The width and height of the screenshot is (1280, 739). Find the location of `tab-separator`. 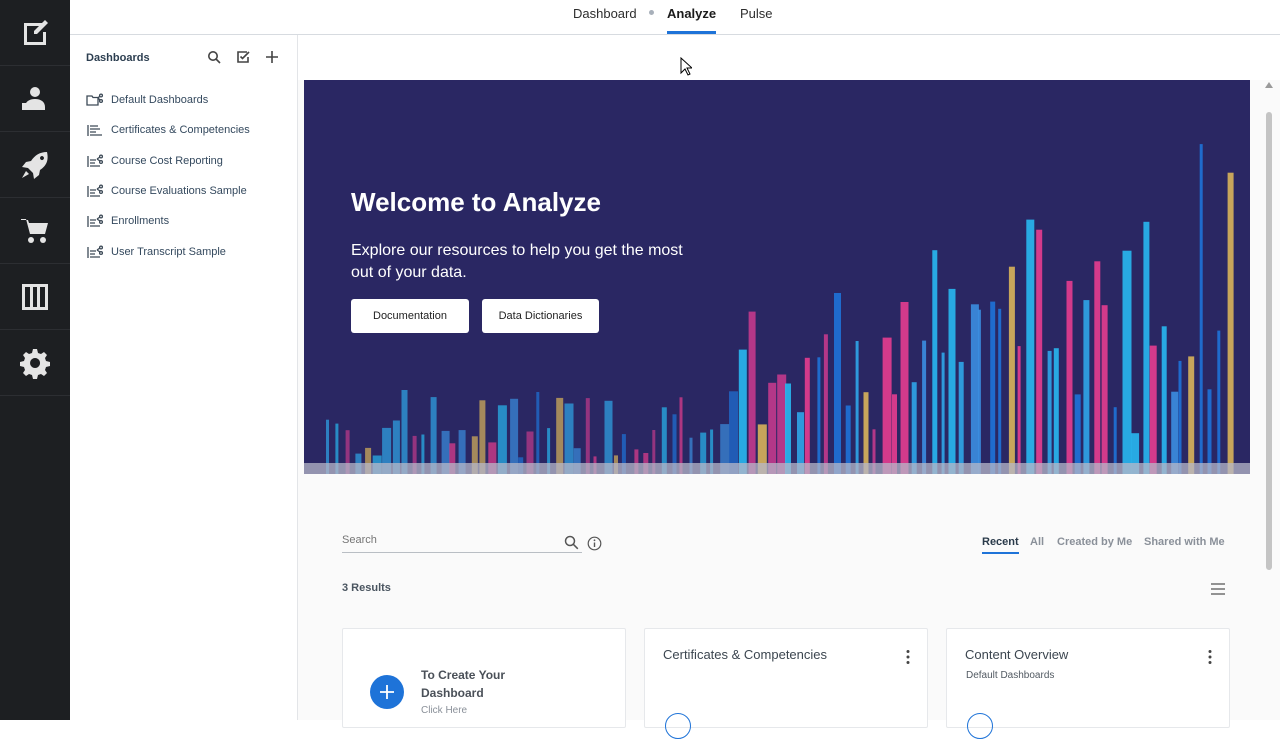

tab-separator is located at coordinates (651, 12).